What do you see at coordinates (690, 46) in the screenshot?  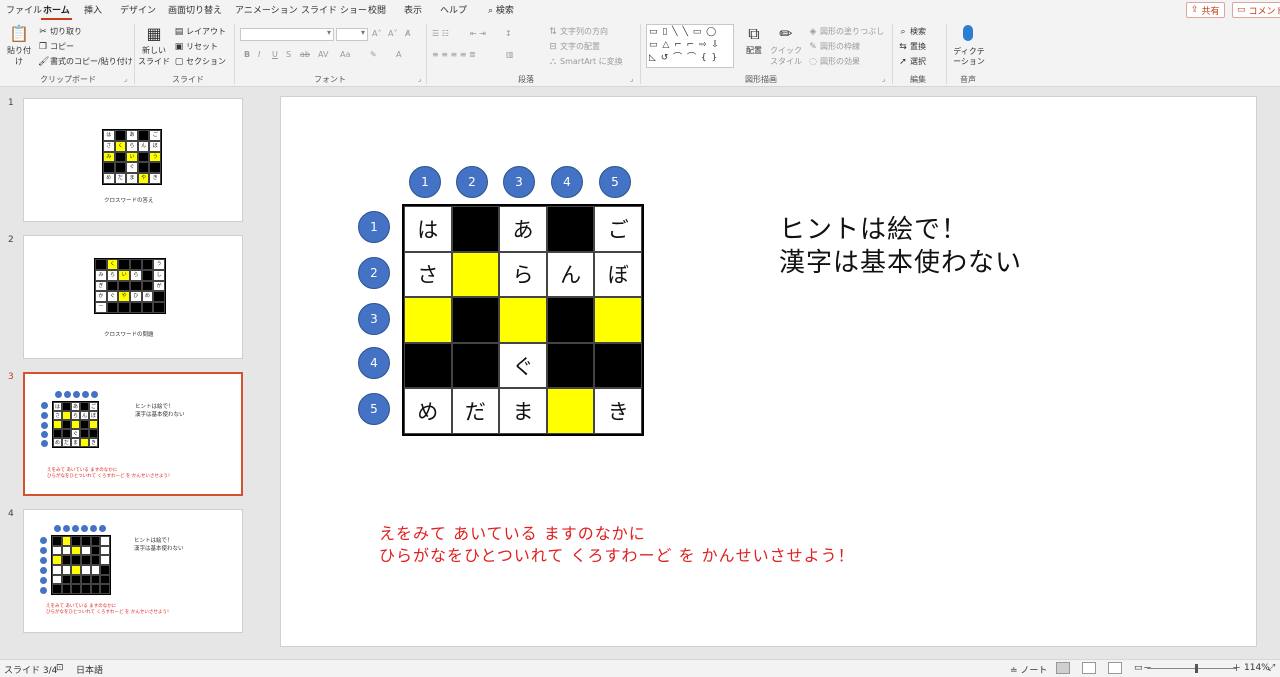 I see `shapes-gallery: ▭ ▯ ╲ ╲ ▭ ◯▭ △ ⌐ ⌐ ⇨ ⇩◺ ↺ ⌒ ⌒ { } ☆` at bounding box center [690, 46].